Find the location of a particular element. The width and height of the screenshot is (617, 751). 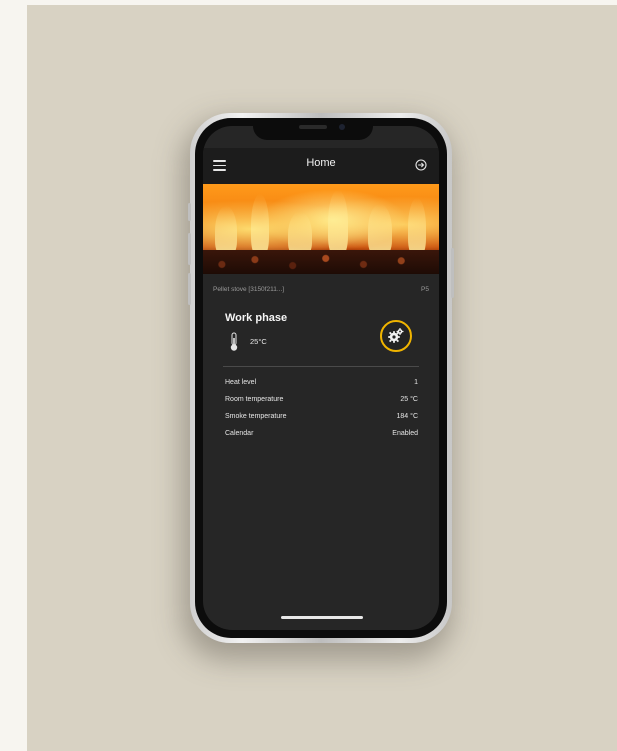

detail-row-heat-level: Heat level 1 is located at coordinates (321, 382).